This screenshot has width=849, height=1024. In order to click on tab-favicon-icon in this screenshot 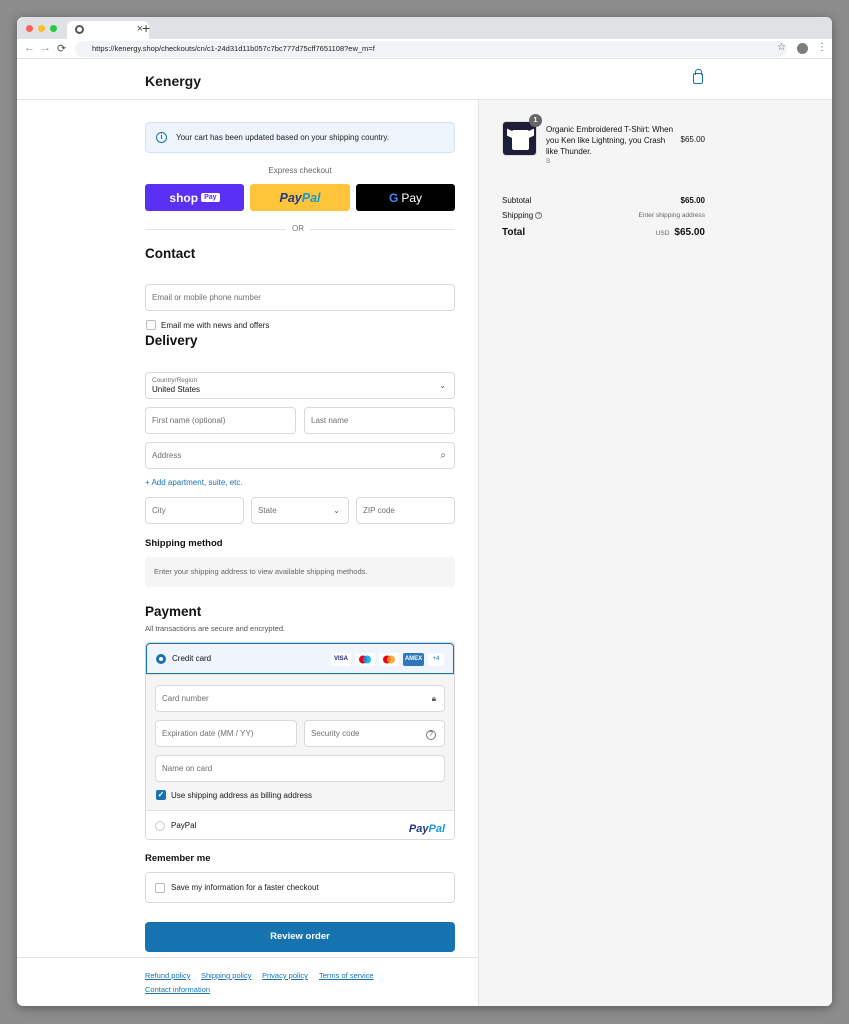, I will do `click(79, 29)`.